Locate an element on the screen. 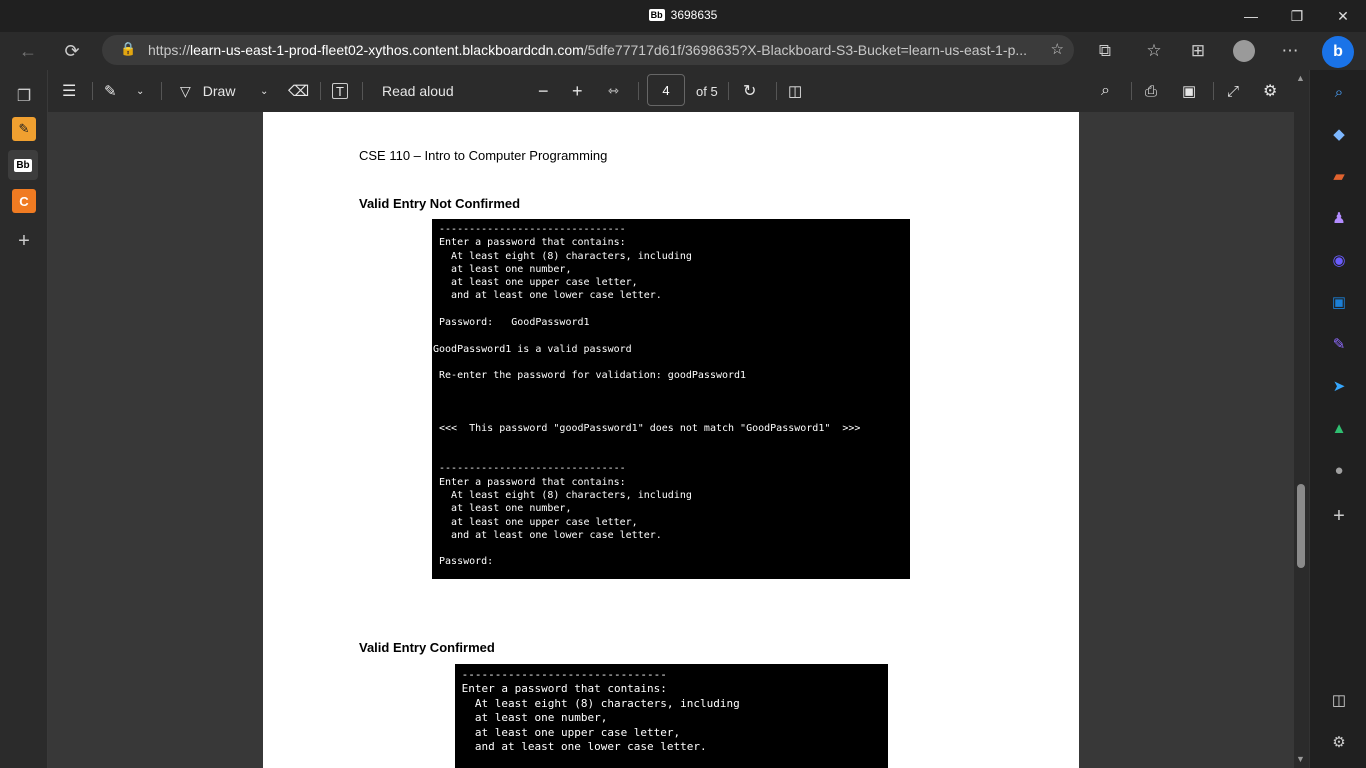 This screenshot has height=768, width=1366. new-tab-icon: + is located at coordinates (24, 241).